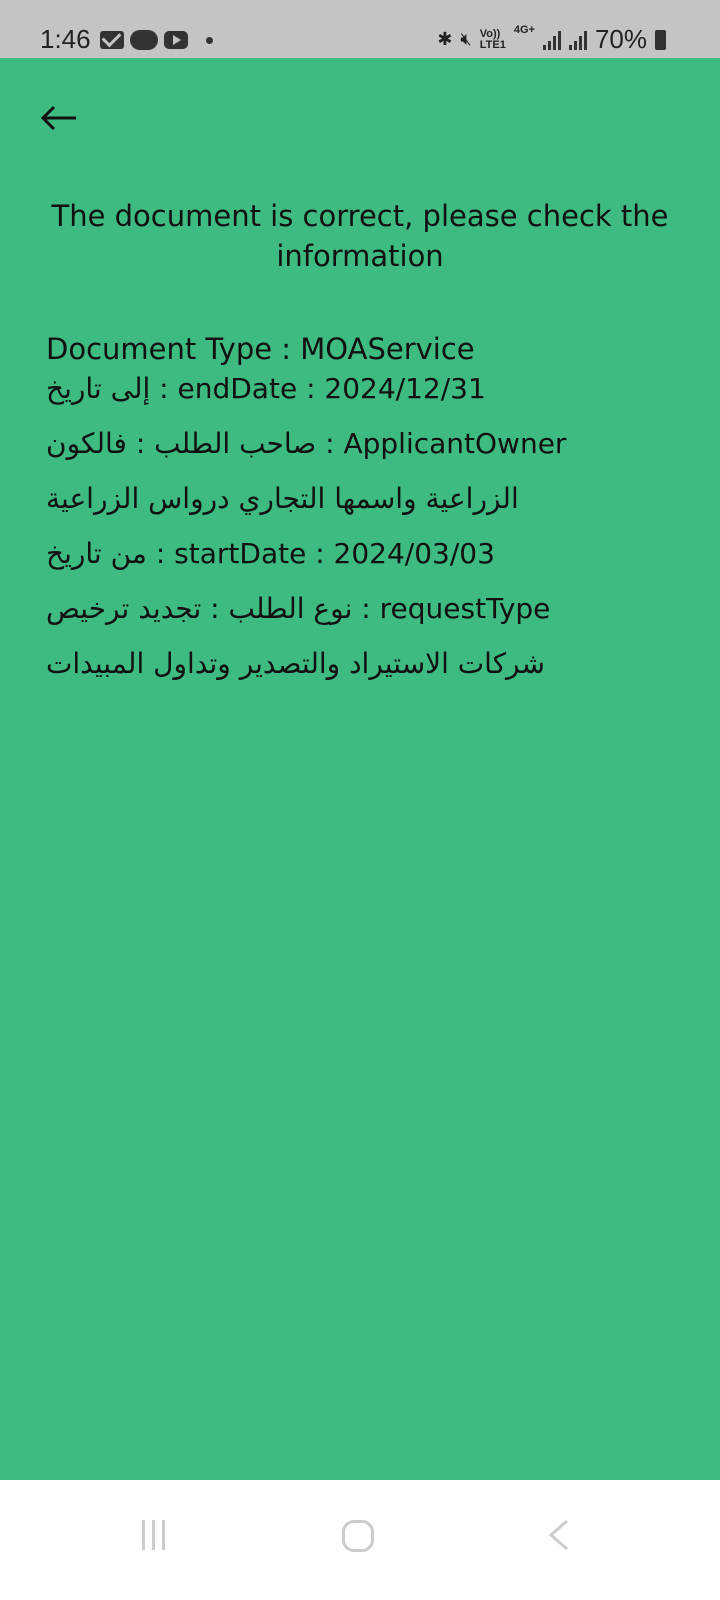 The height and width of the screenshot is (1600, 720). I want to click on navigation-bar, so click(360, 1540).